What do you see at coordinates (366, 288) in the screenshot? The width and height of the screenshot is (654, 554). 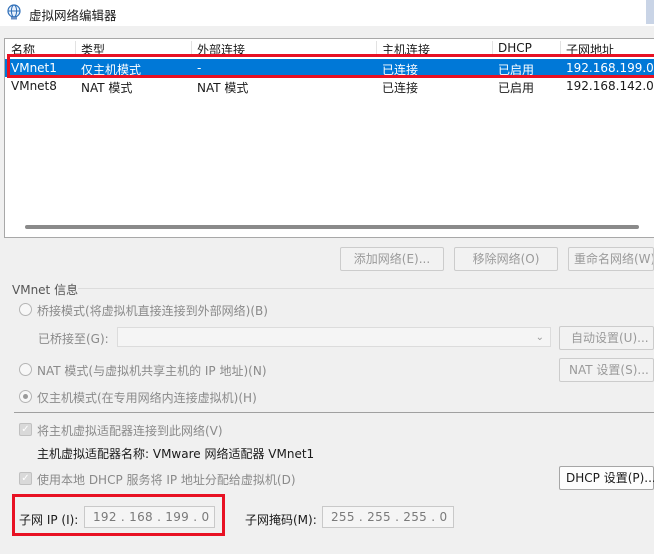 I see `group-divider` at bounding box center [366, 288].